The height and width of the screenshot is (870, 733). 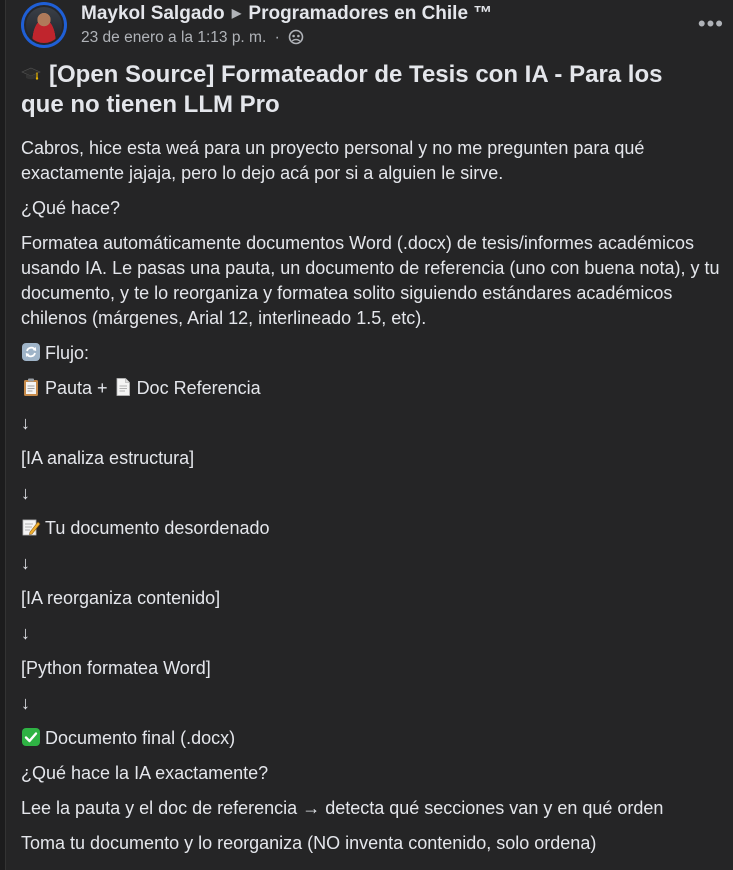 I want to click on flow-step-tu-documento: Tu documento desordenado, so click(x=377, y=528).